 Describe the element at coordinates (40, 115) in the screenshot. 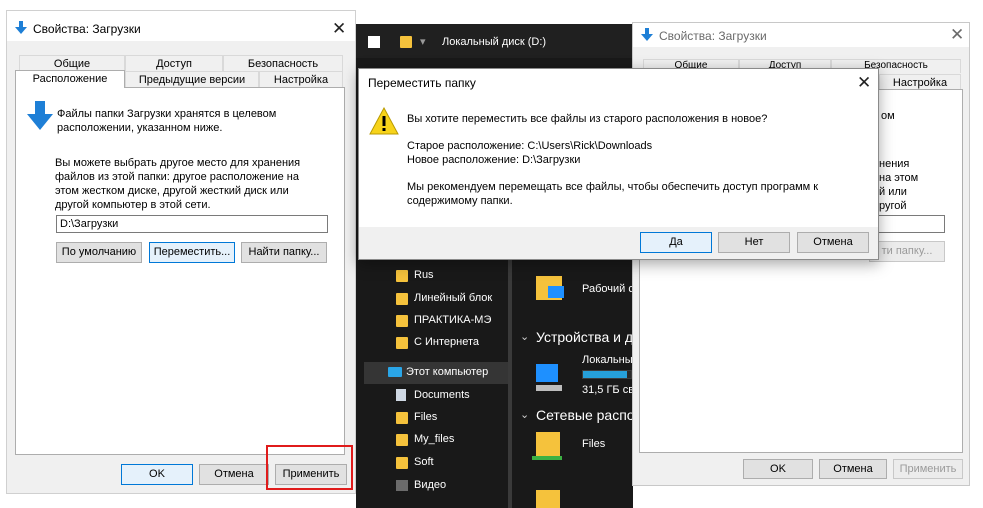

I see `big-download-arrow-icon` at that location.